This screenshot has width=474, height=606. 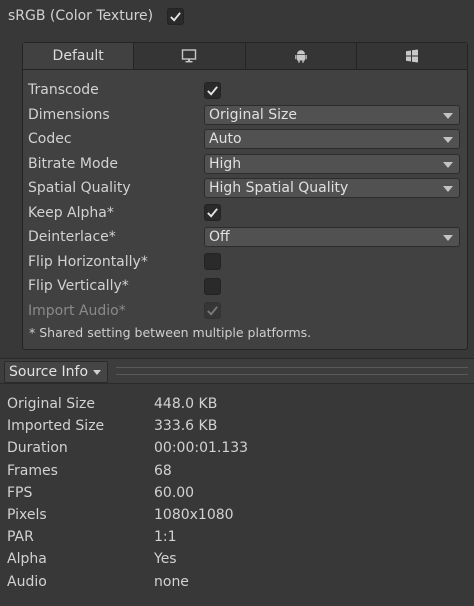 I want to click on info-key: Original Size, so click(x=51, y=404).